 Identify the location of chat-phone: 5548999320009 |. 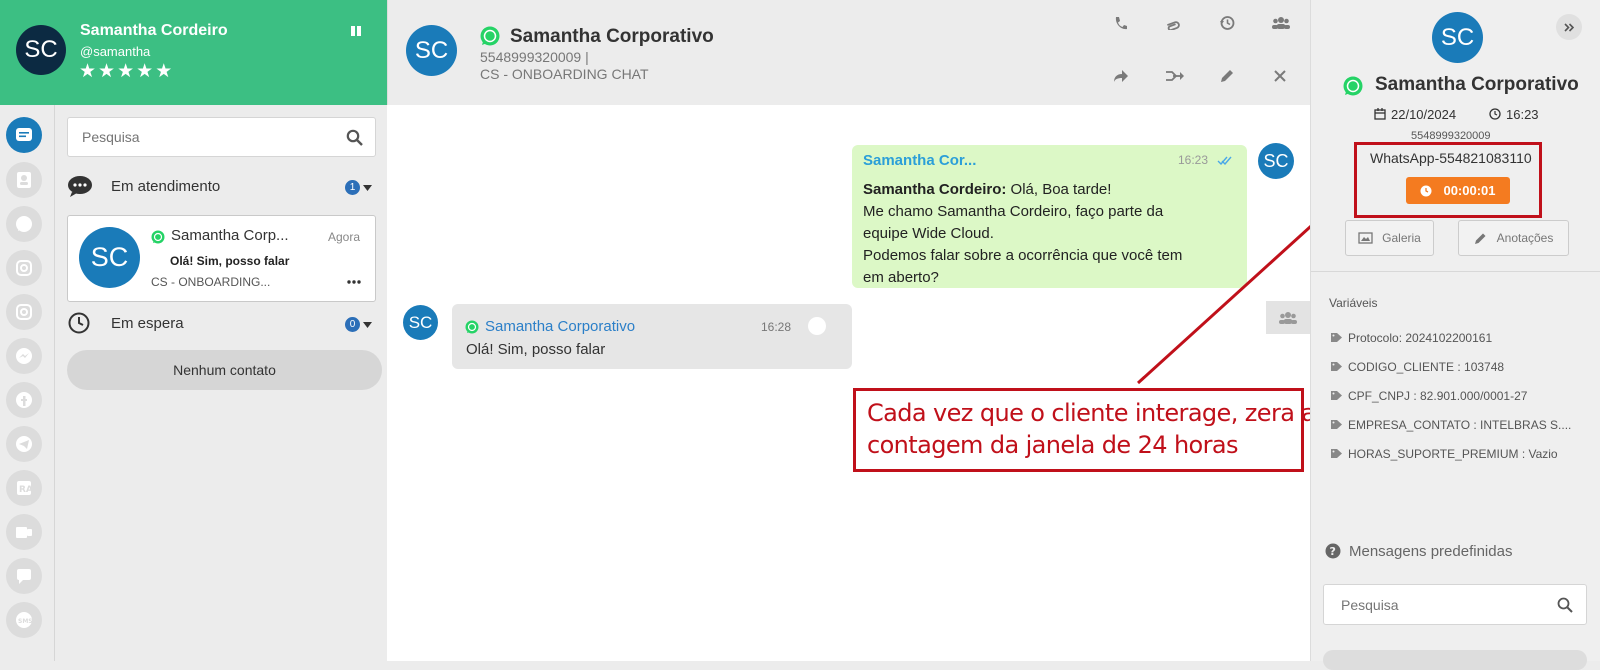
(534, 57).